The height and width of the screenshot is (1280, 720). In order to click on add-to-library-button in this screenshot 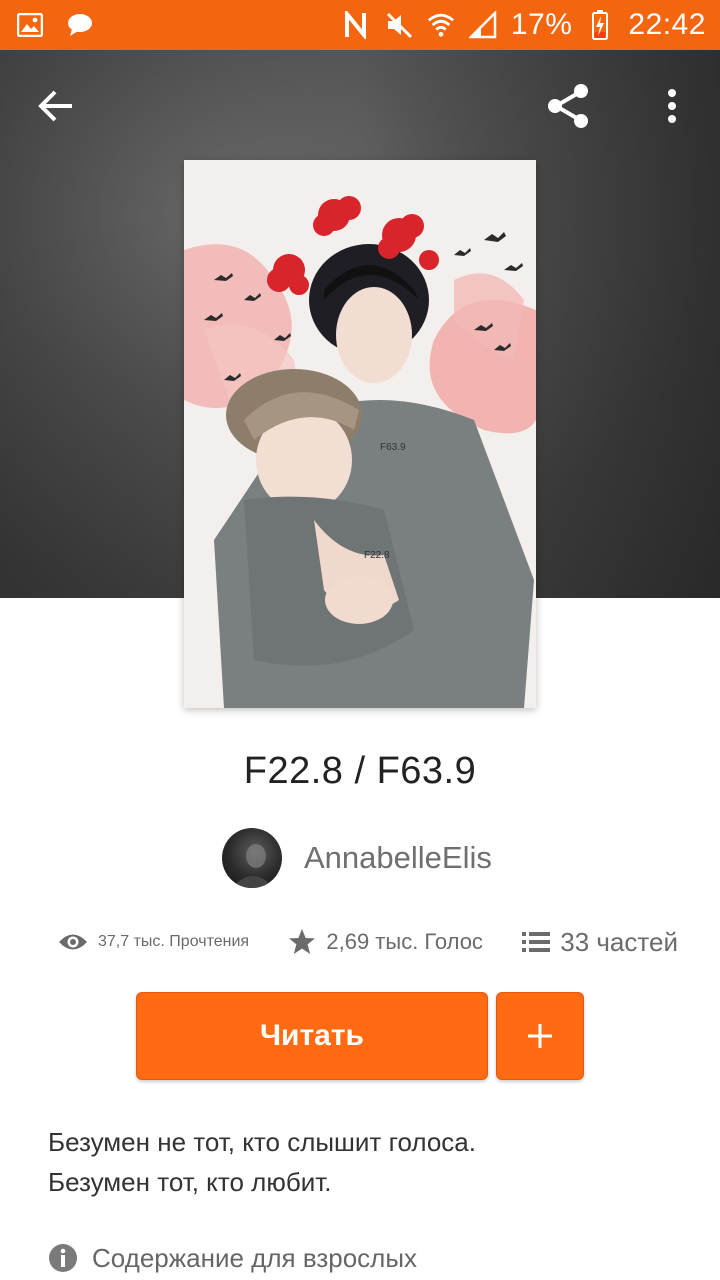, I will do `click(540, 1036)`.